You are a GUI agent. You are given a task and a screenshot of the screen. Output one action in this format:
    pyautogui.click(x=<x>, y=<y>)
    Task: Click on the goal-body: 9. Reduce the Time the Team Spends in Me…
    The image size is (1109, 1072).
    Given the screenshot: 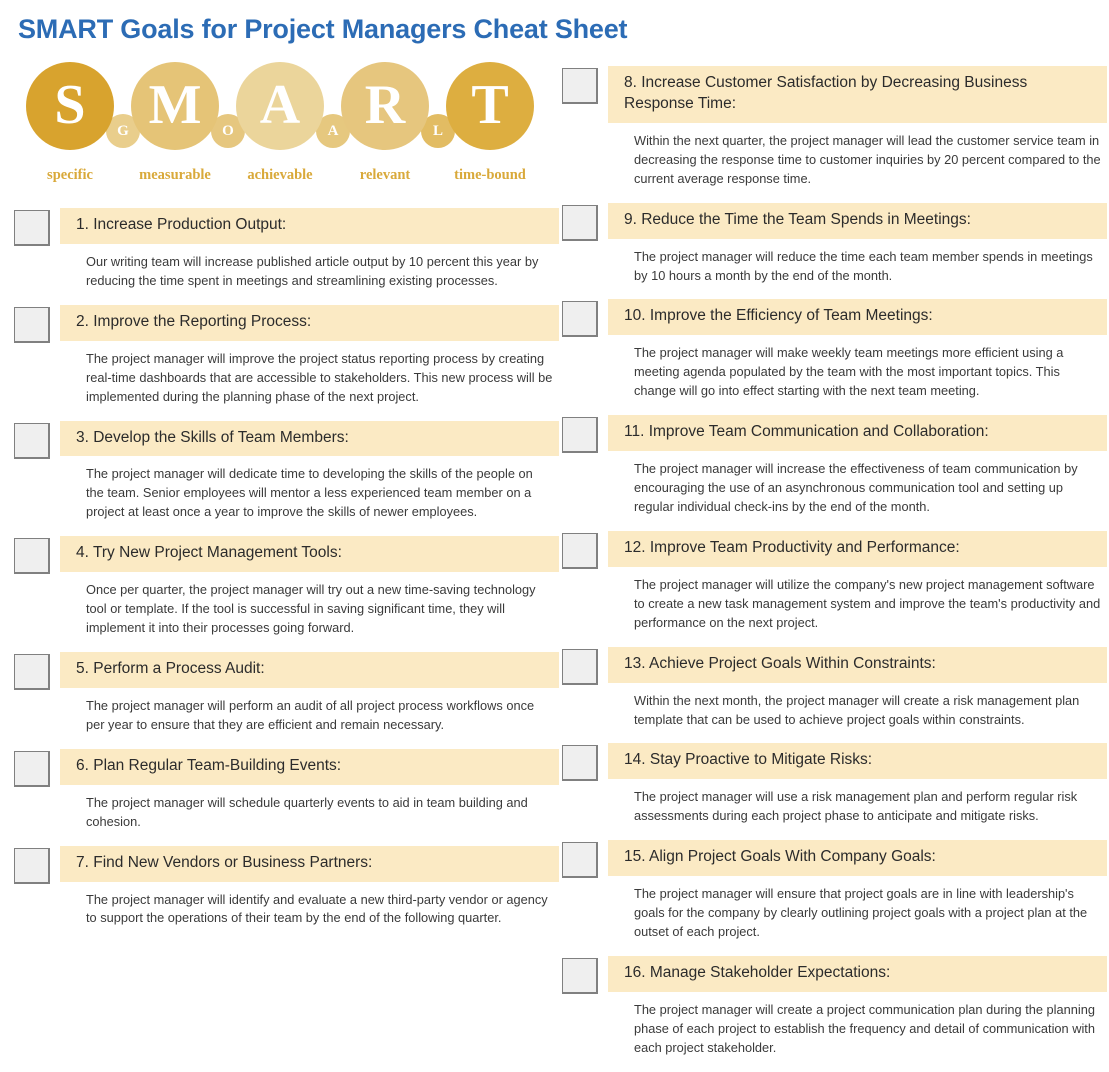 What is the action you would take?
    pyautogui.click(x=857, y=244)
    